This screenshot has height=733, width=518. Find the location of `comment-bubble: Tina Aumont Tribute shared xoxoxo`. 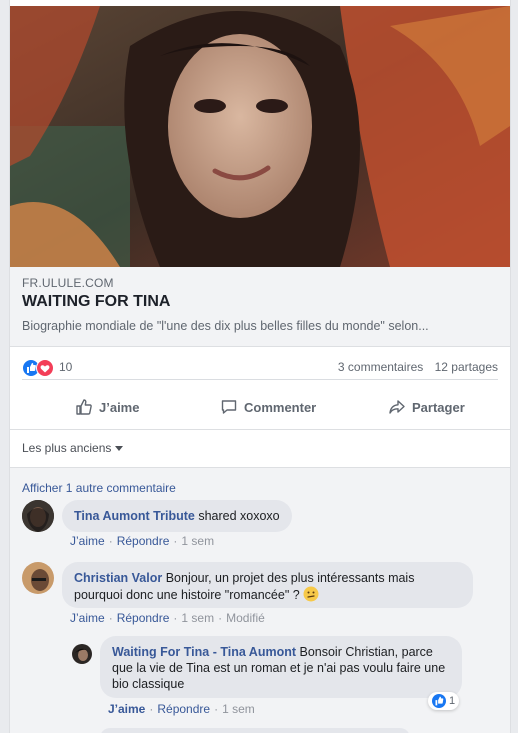

comment-bubble: Tina Aumont Tribute shared xoxoxo is located at coordinates (177, 516).